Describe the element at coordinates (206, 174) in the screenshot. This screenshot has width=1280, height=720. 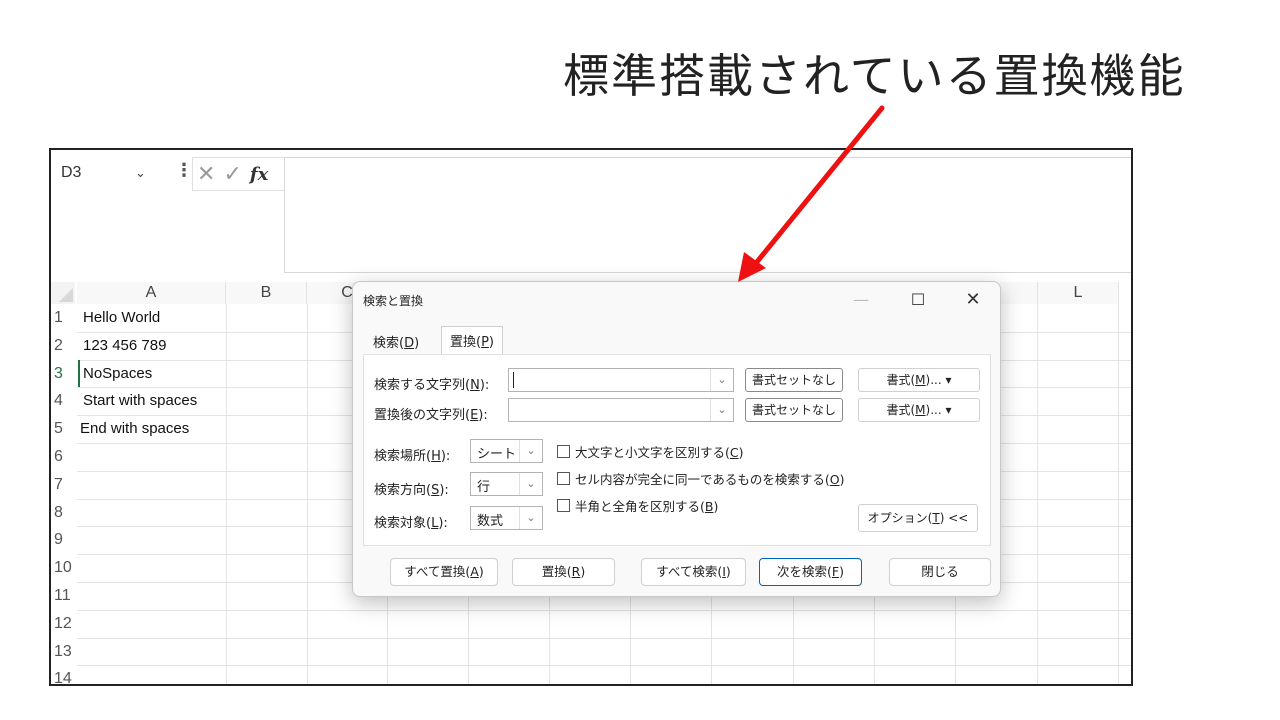
I see `cancel-icon: ✕` at that location.